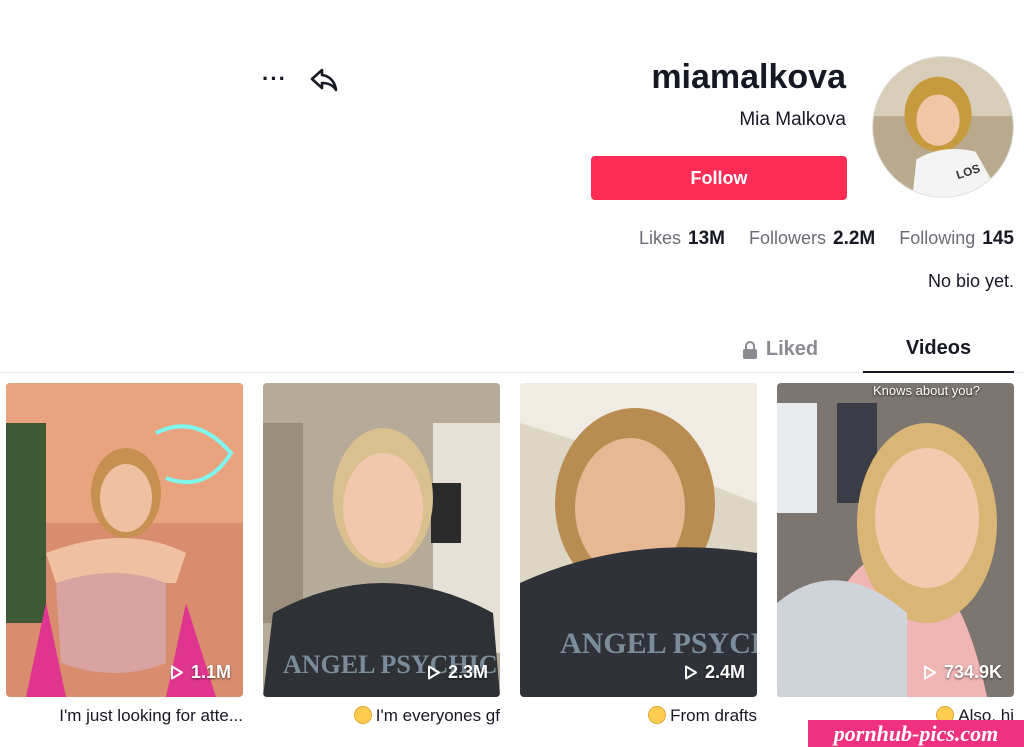 This screenshot has width=1024, height=747. I want to click on video-card: ANGEL PSYCHIC 2.4M, so click(638, 540).